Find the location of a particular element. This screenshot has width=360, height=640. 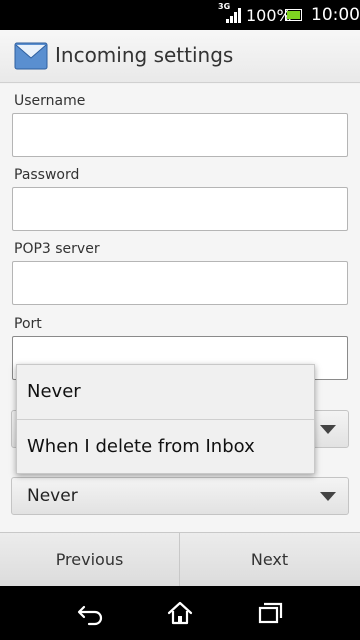

navigation-bar is located at coordinates (180, 613).